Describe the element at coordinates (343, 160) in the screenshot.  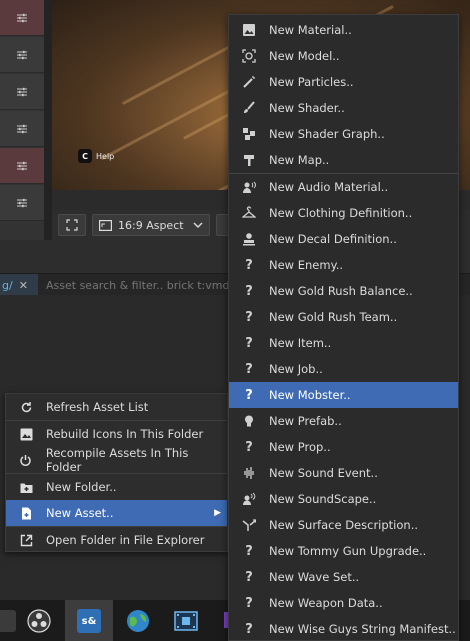
I see `submenu-item-new-map: New Map..` at that location.